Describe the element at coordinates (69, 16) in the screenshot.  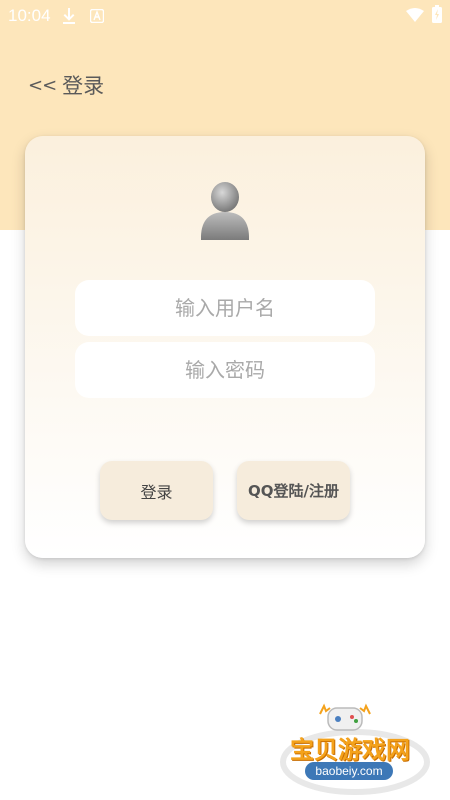
I see `download-icon` at that location.